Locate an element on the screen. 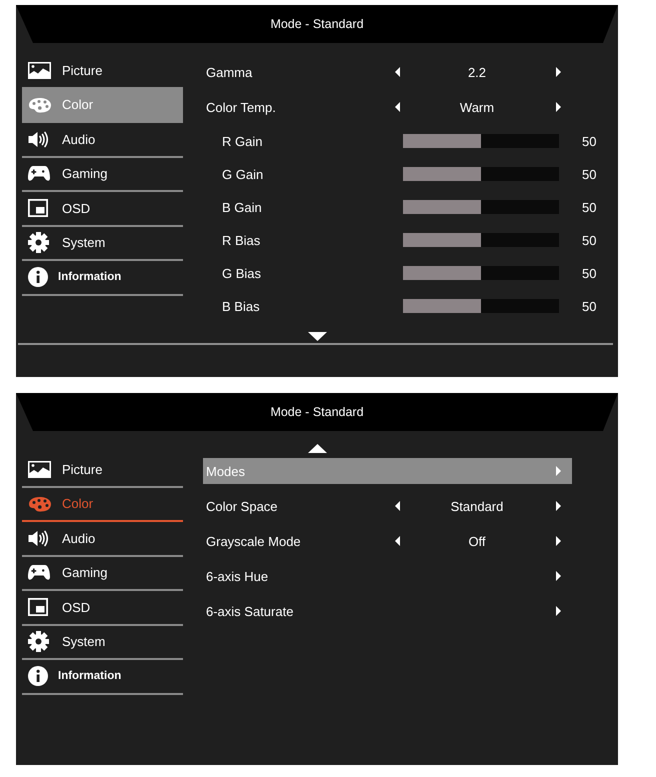  menu-item: Color is located at coordinates (102, 505).